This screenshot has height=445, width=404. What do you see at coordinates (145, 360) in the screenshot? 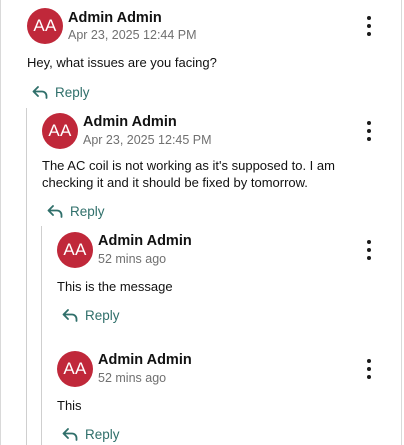
I see `comment-author: Admin Admin` at bounding box center [145, 360].